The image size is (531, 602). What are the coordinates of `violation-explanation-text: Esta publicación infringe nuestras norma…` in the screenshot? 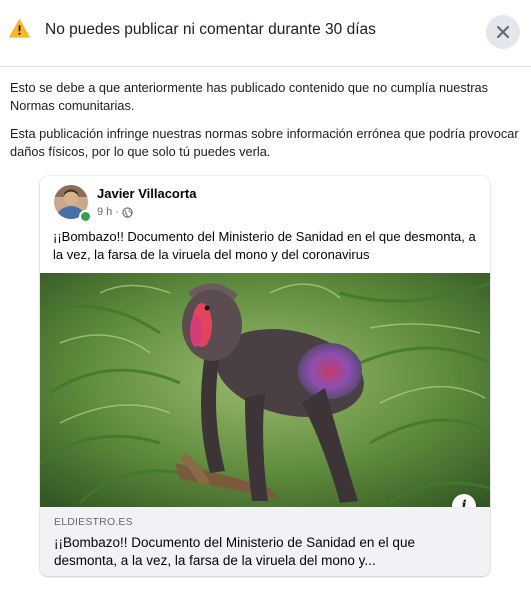 It's located at (264, 142).